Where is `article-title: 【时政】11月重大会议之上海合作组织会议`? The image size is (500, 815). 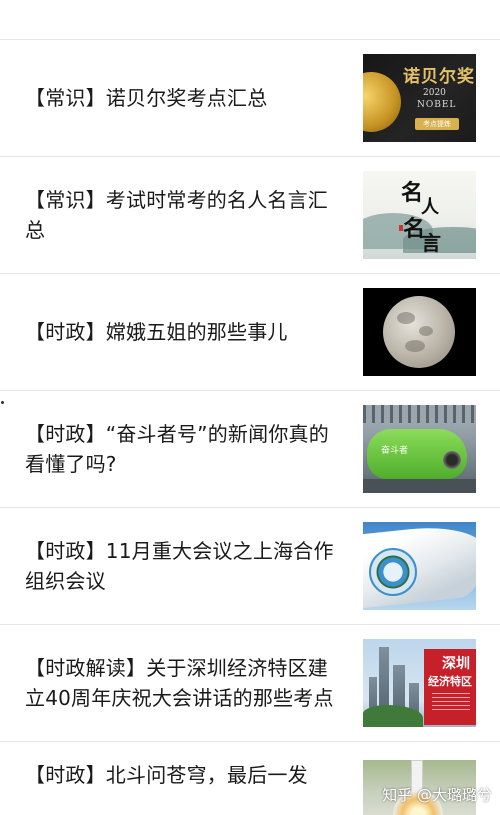
article-title: 【时政】11月重大会议之上海合作组织会议 is located at coordinates (194, 566).